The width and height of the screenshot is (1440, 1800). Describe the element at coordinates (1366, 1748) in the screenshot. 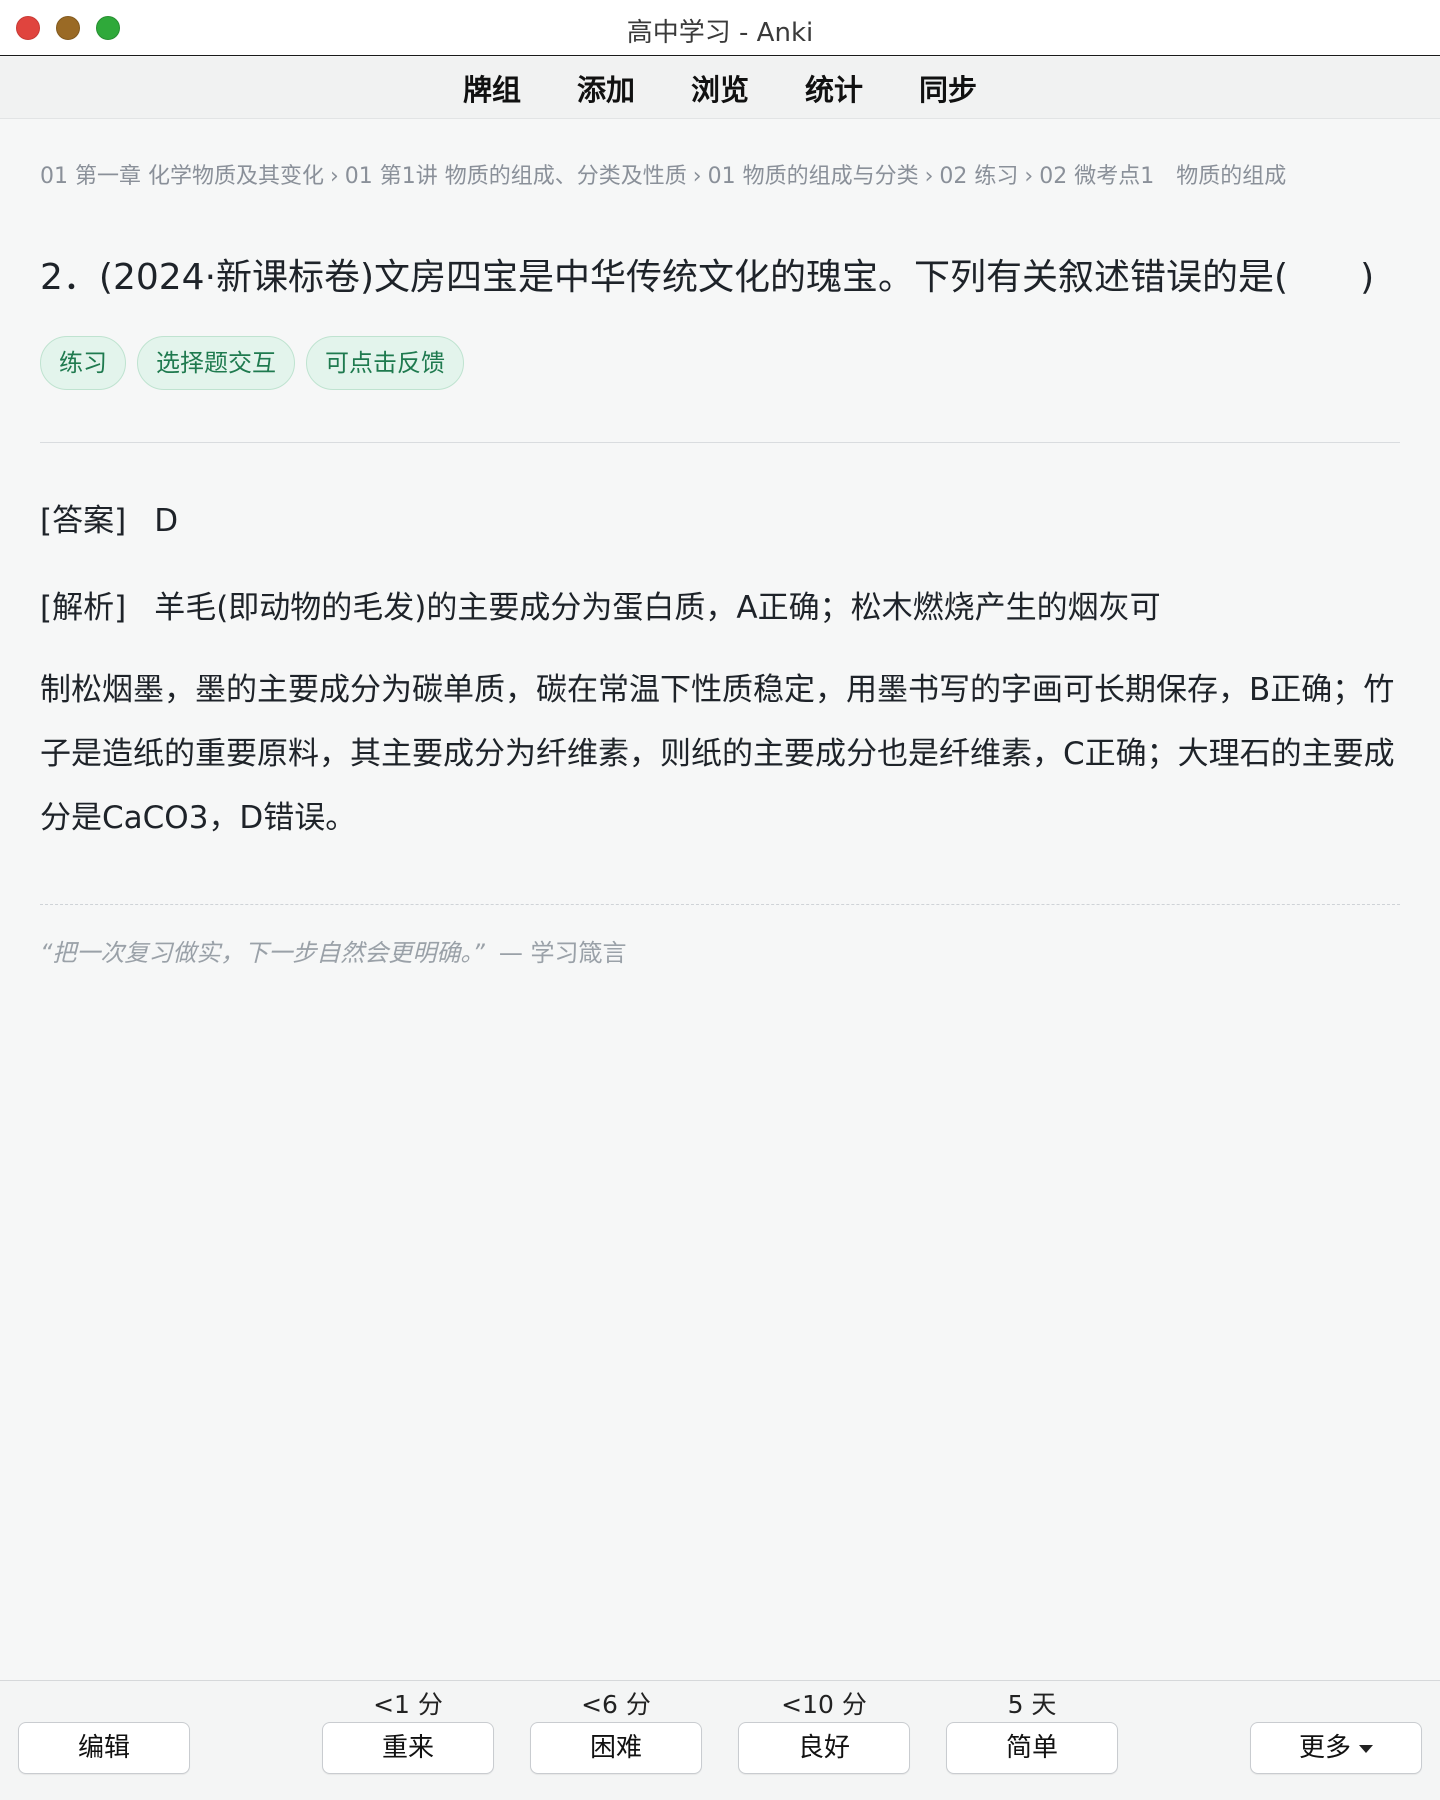

I see `chevron-down-icon` at that location.